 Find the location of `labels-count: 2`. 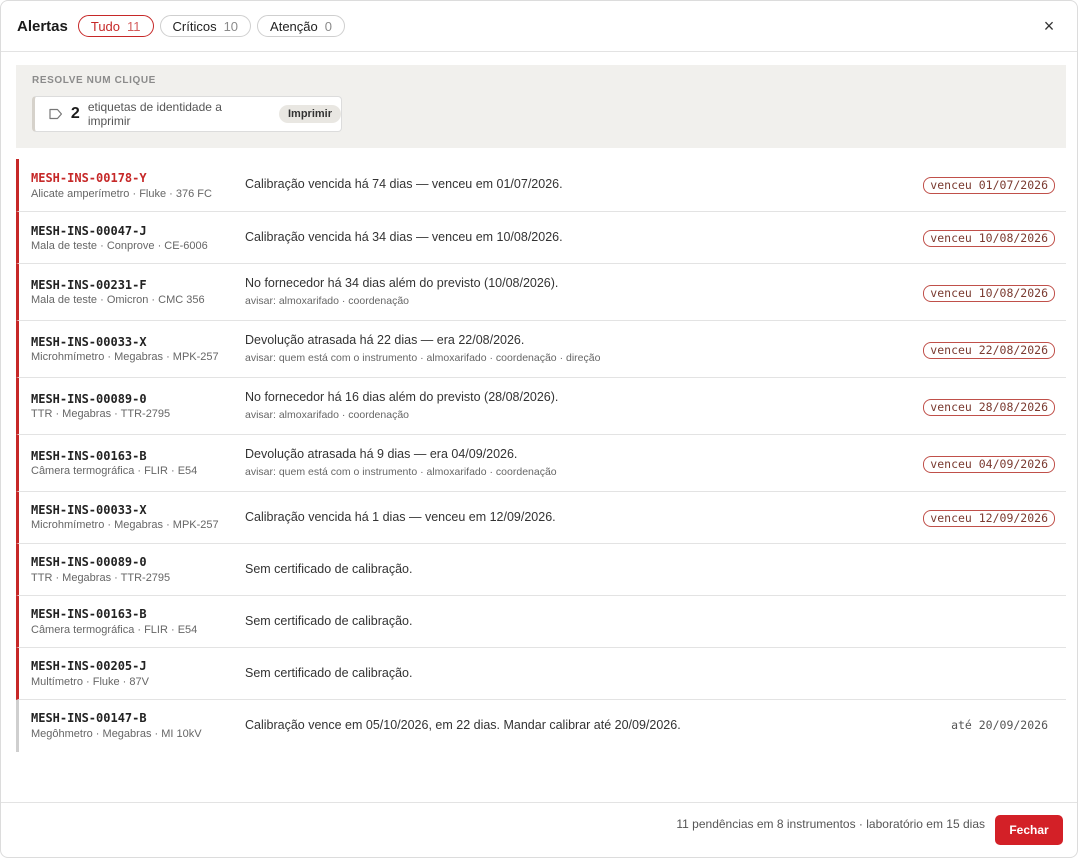

labels-count: 2 is located at coordinates (75, 113).